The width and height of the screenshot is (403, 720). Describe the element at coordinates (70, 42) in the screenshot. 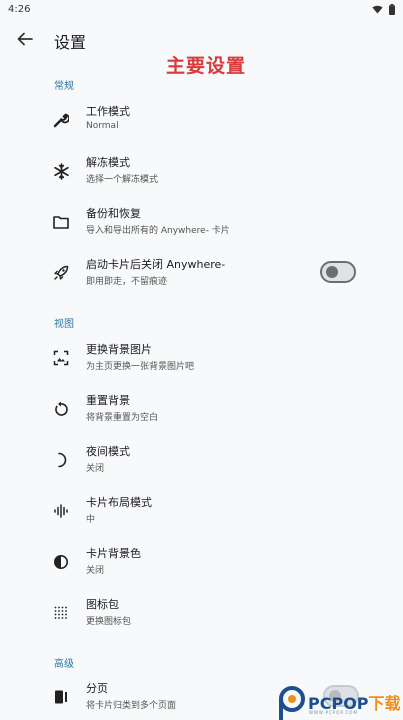

I see `page-title: 设置` at that location.